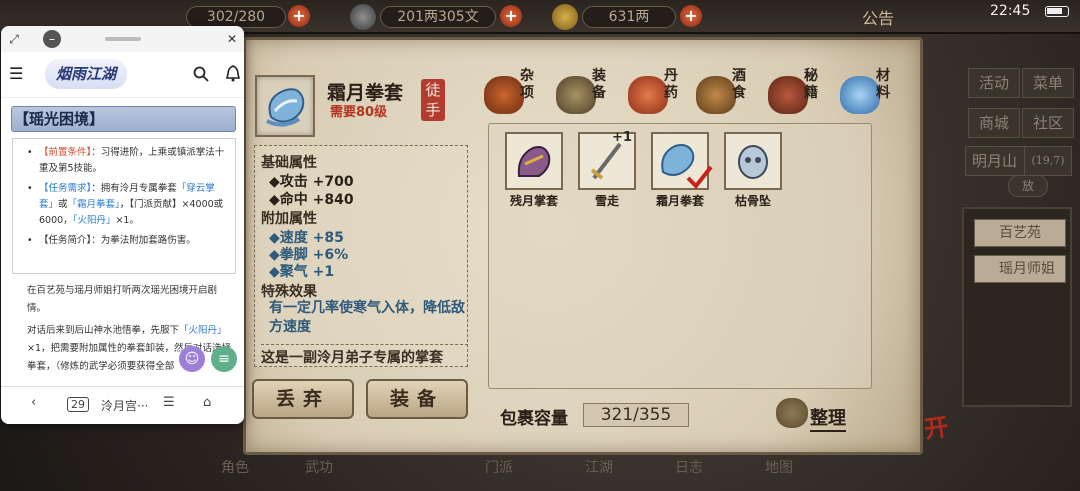  Describe the element at coordinates (169, 402) in the screenshot. I see `menu-lines-icon: ☰` at that location.